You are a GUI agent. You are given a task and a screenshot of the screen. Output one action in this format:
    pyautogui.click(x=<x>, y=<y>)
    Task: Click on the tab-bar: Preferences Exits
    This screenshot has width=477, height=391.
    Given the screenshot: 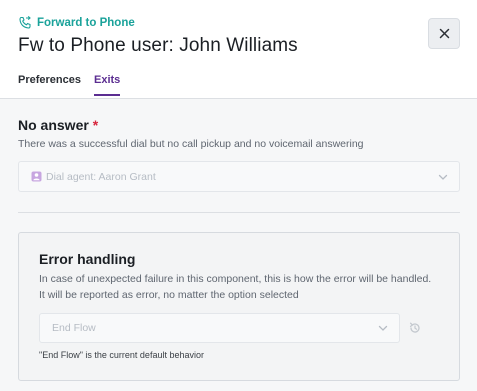 What is the action you would take?
    pyautogui.click(x=69, y=85)
    